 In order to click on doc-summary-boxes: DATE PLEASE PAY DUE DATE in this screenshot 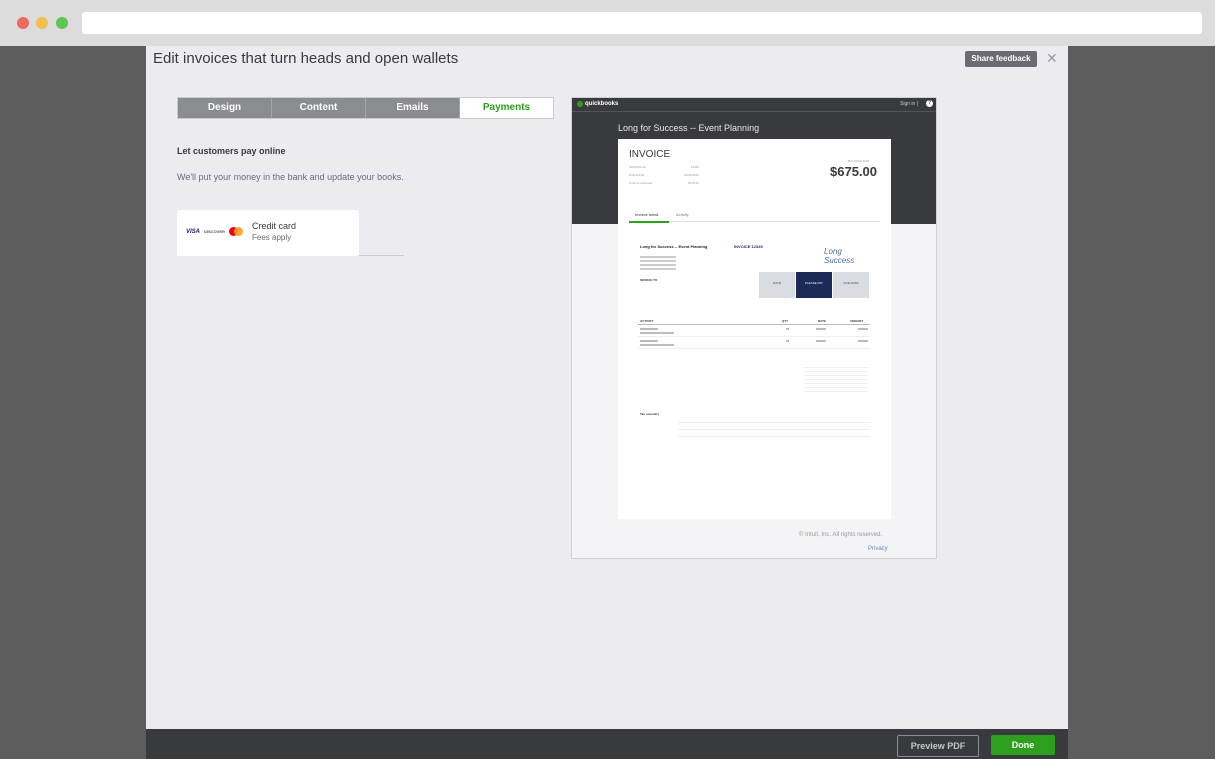, I will do `click(814, 285)`.